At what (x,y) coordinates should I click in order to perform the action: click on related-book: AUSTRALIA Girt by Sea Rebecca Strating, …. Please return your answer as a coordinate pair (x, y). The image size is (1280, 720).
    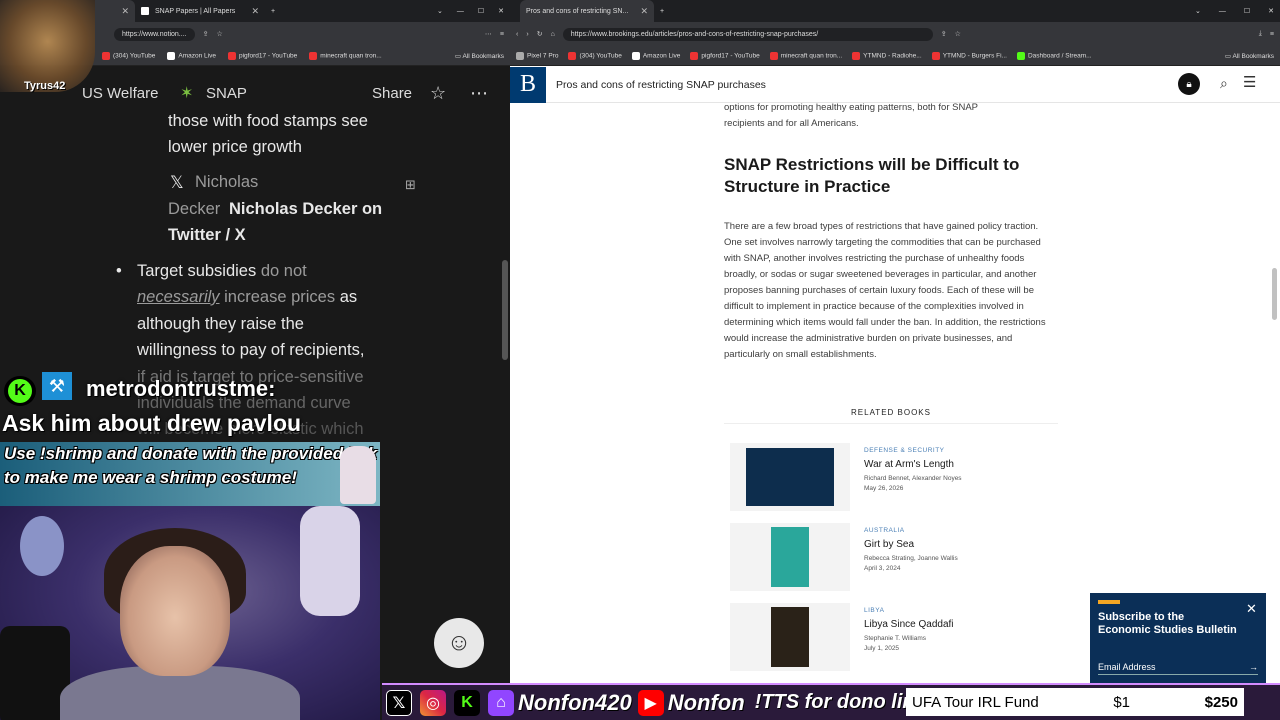
    Looking at the image, I should click on (900, 557).